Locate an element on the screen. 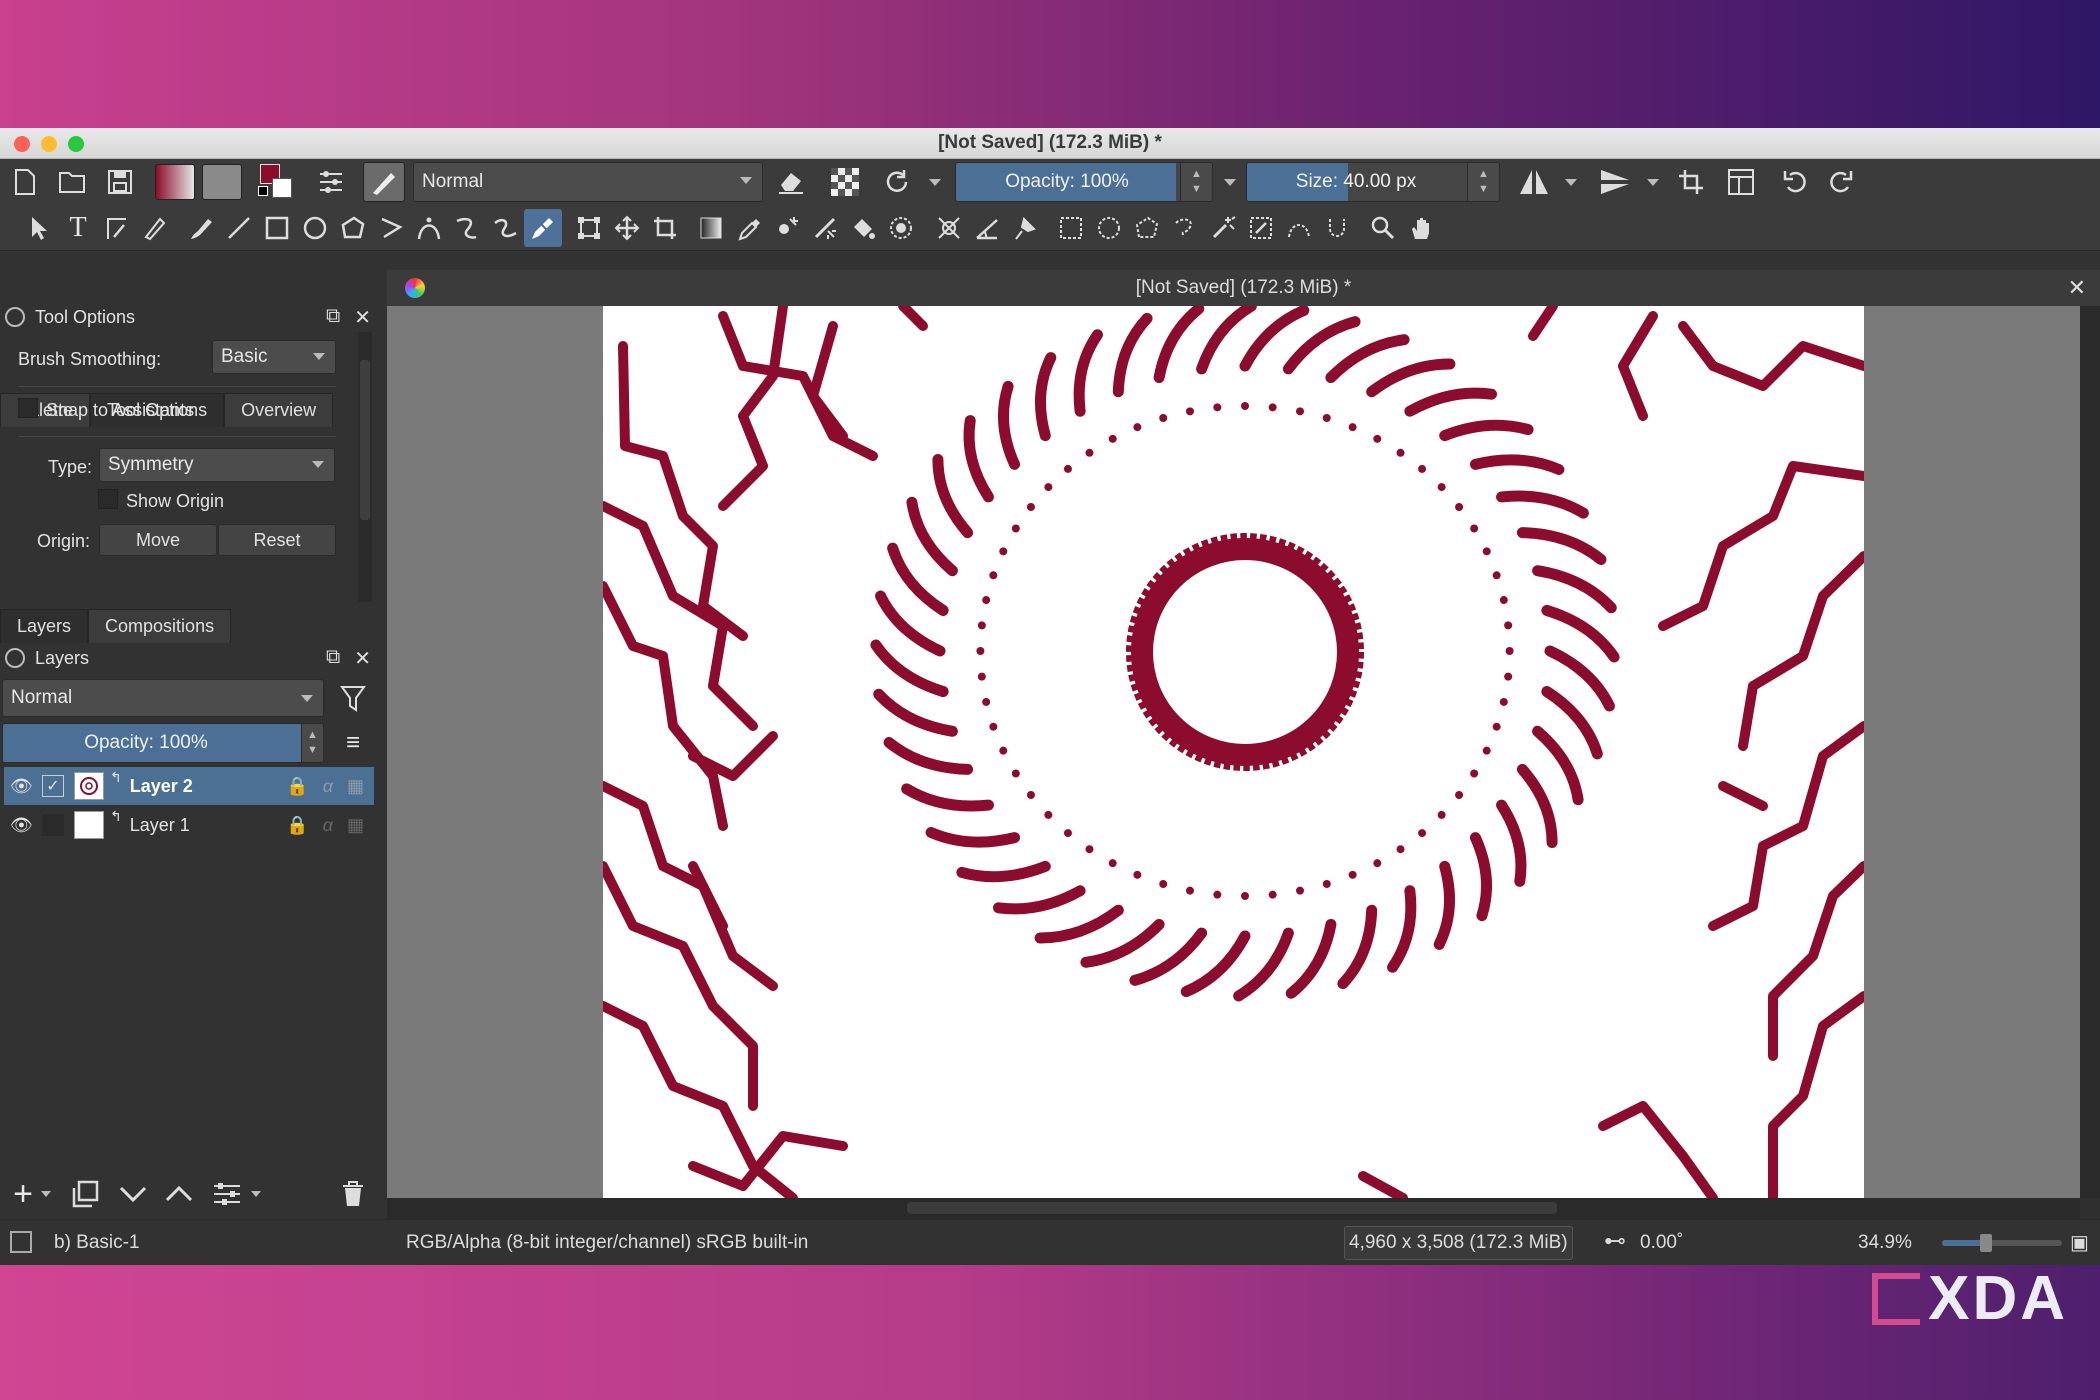  pan-tool-icon is located at coordinates (1421, 228).